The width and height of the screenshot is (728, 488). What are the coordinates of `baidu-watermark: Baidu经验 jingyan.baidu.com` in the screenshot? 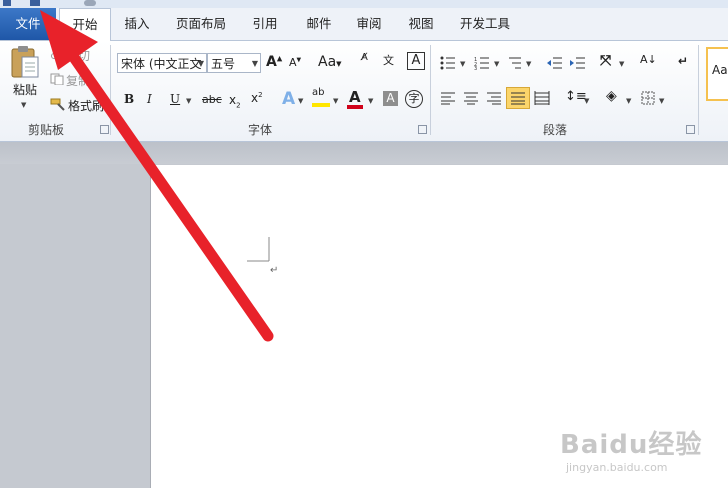 It's located at (631, 449).